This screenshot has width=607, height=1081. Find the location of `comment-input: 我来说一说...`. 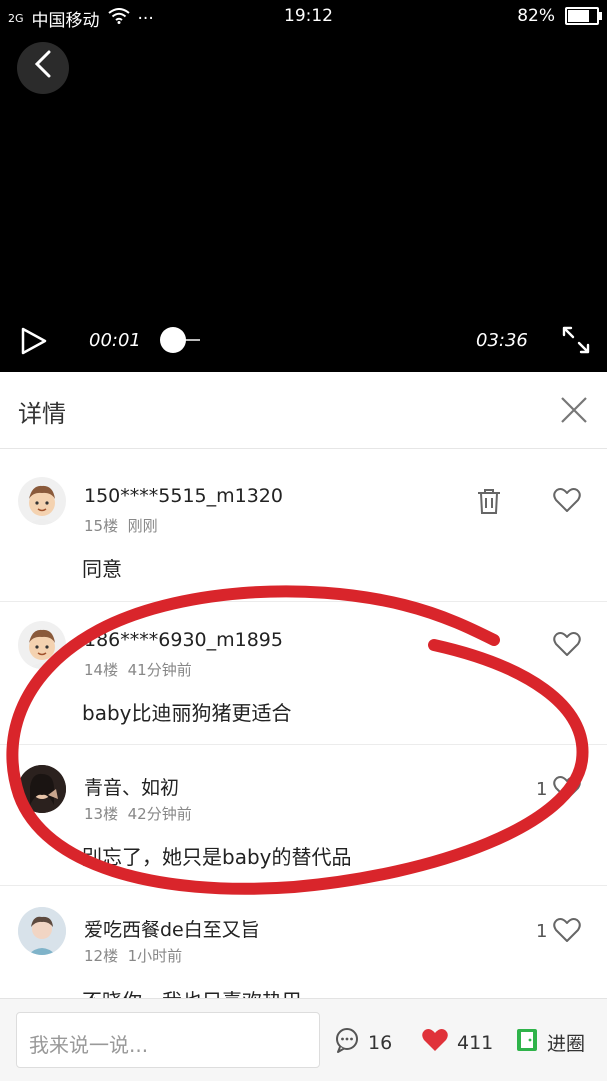

comment-input: 我来说一说... is located at coordinates (168, 1040).